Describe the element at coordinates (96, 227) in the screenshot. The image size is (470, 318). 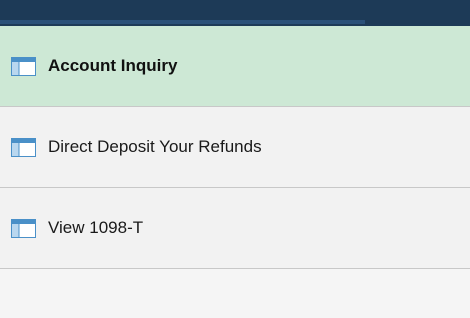
I see `menu-item-label: View 1098-T` at that location.